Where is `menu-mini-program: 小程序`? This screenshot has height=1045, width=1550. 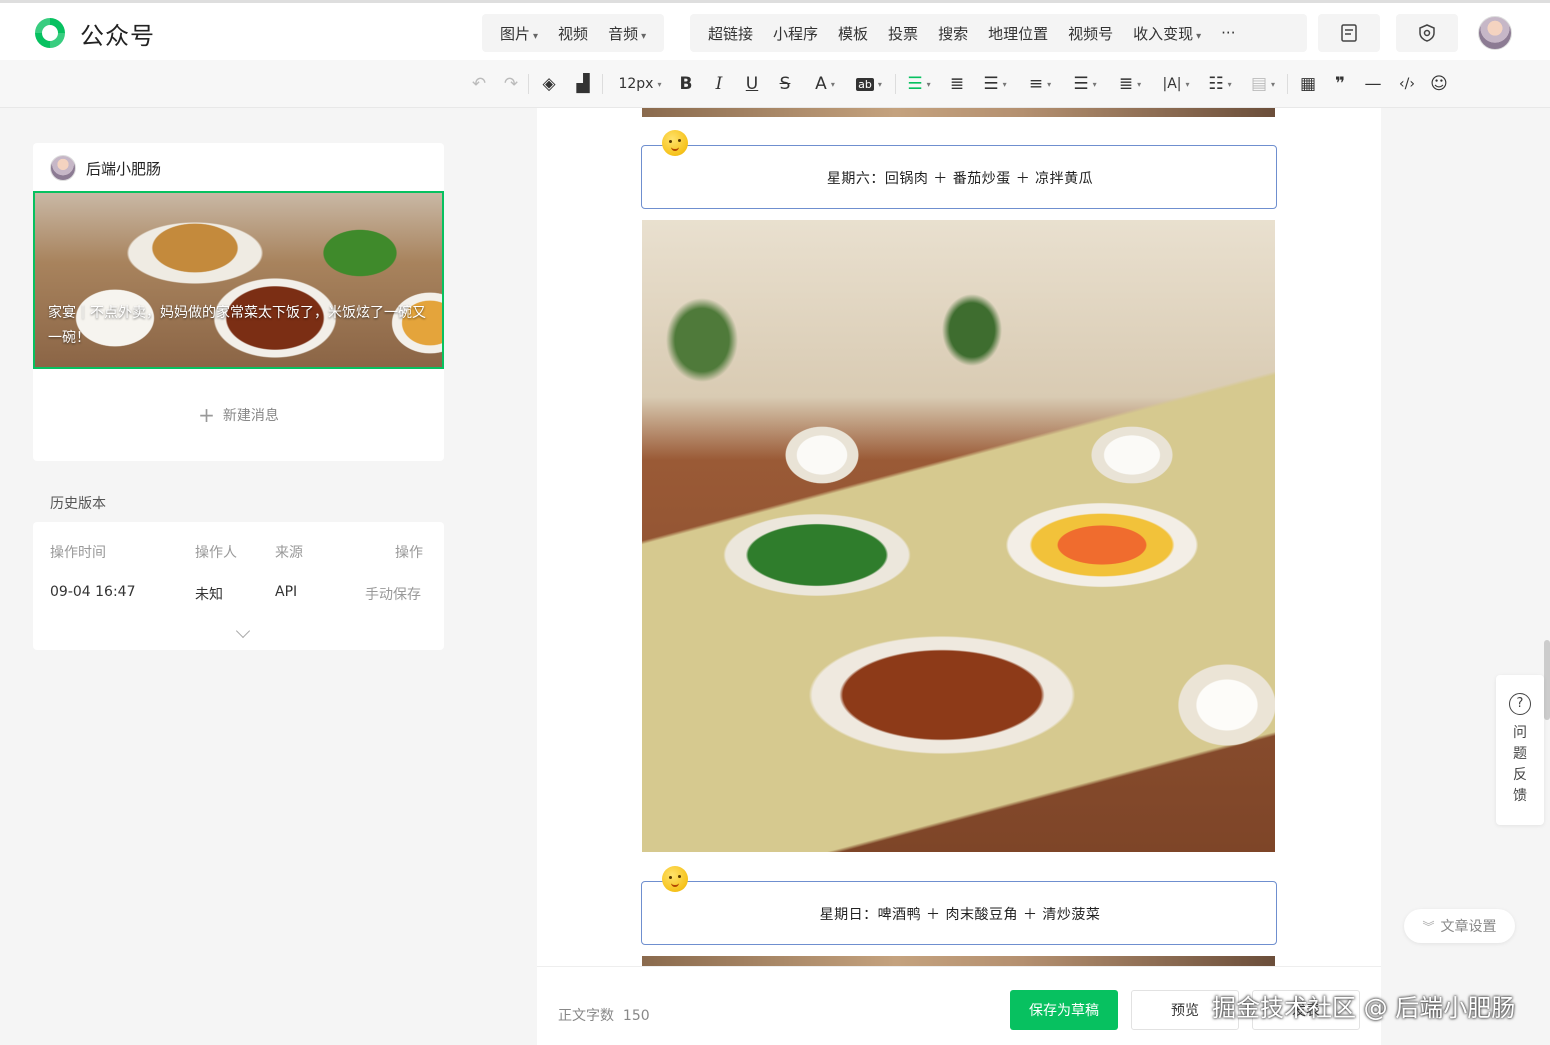 menu-mini-program: 小程序 is located at coordinates (795, 33).